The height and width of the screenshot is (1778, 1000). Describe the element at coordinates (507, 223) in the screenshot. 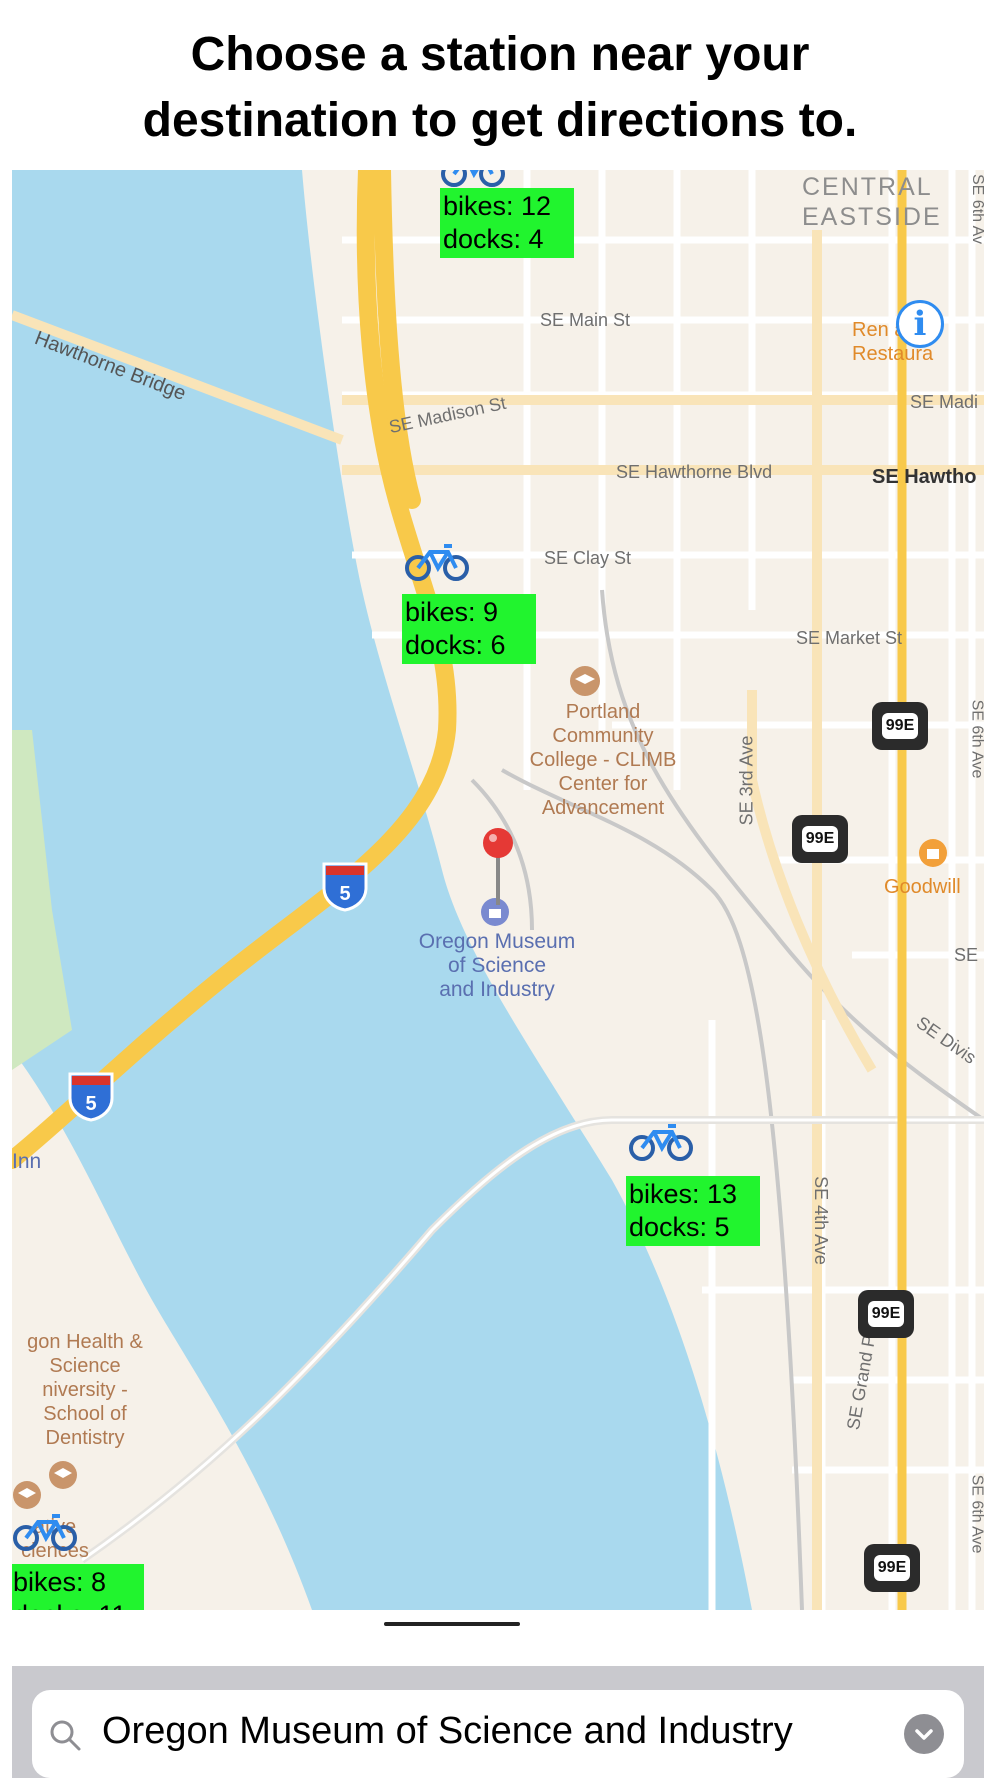

I see `station-info-box: bikes: 12 docks: 4` at that location.